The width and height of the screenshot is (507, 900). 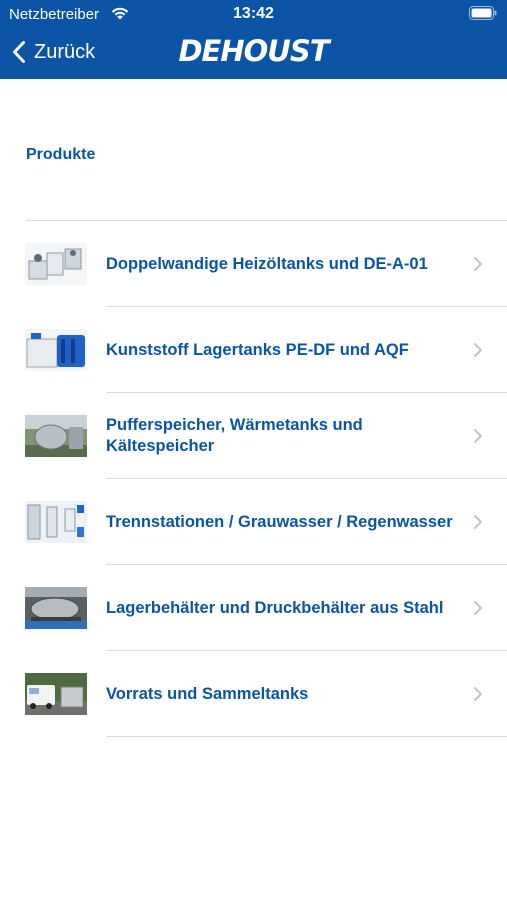 What do you see at coordinates (56, 522) in the screenshot?
I see `separation-station-photo` at bounding box center [56, 522].